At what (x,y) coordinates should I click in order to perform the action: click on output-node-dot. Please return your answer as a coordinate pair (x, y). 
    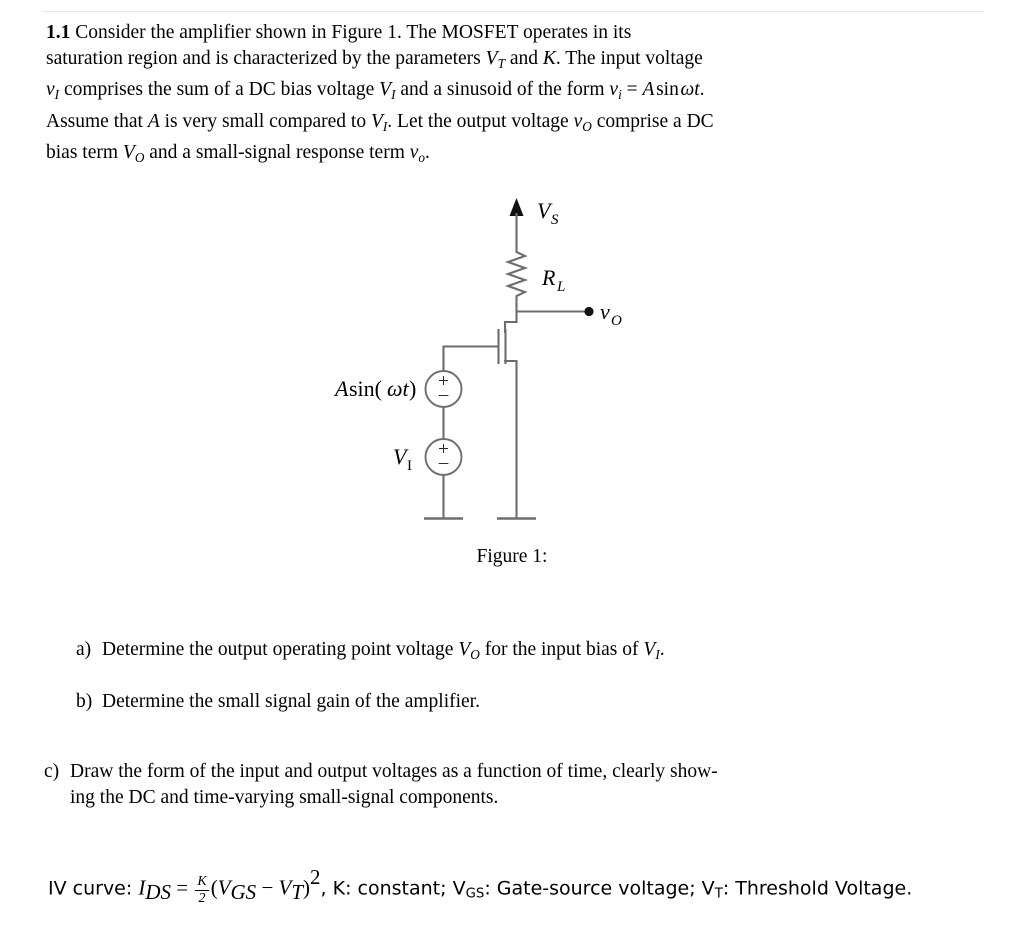
    Looking at the image, I should click on (589, 311).